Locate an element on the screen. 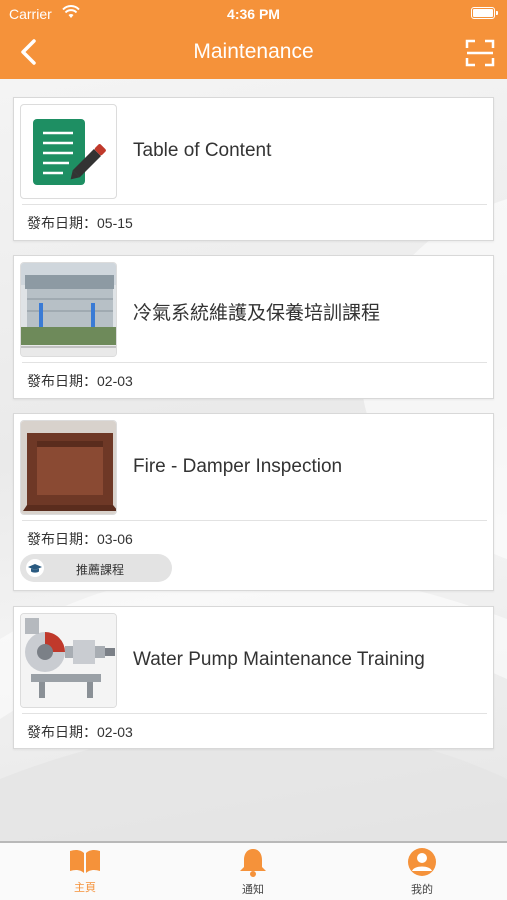 The image size is (507, 900). navigation-bar: Carrier 4:36 PM Maintenance is located at coordinates (253, 39).